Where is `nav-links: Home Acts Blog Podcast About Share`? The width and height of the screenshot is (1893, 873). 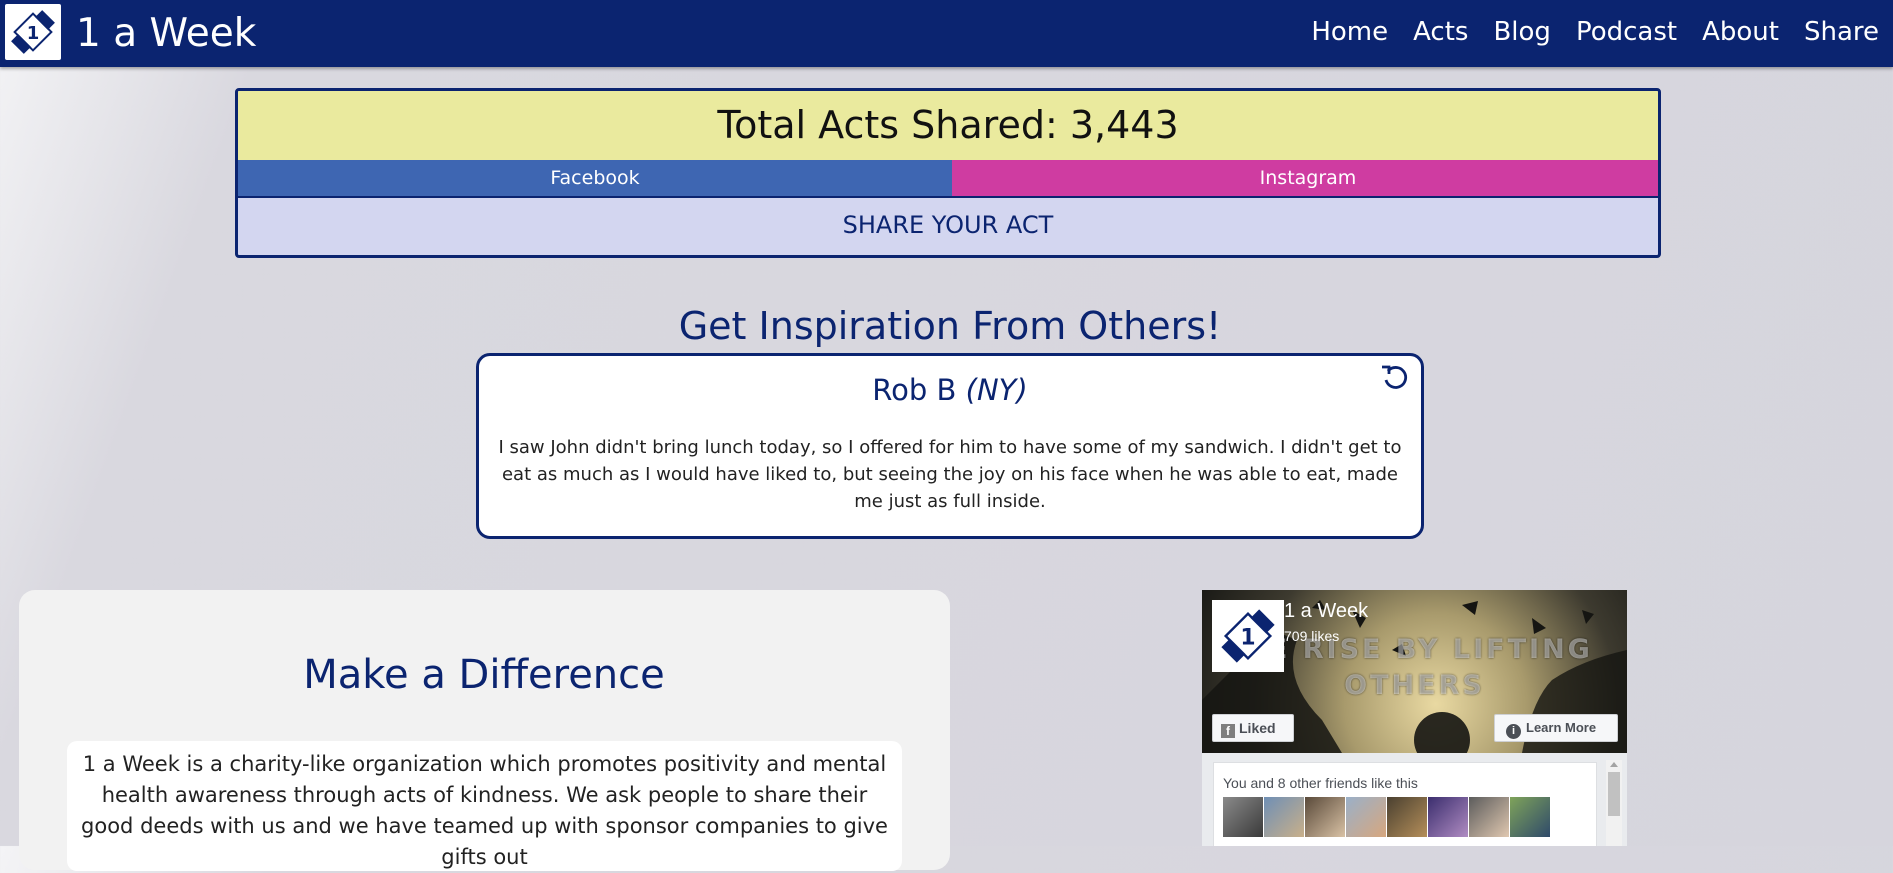
nav-links: Home Acts Blog Podcast About Share is located at coordinates (1595, 32).